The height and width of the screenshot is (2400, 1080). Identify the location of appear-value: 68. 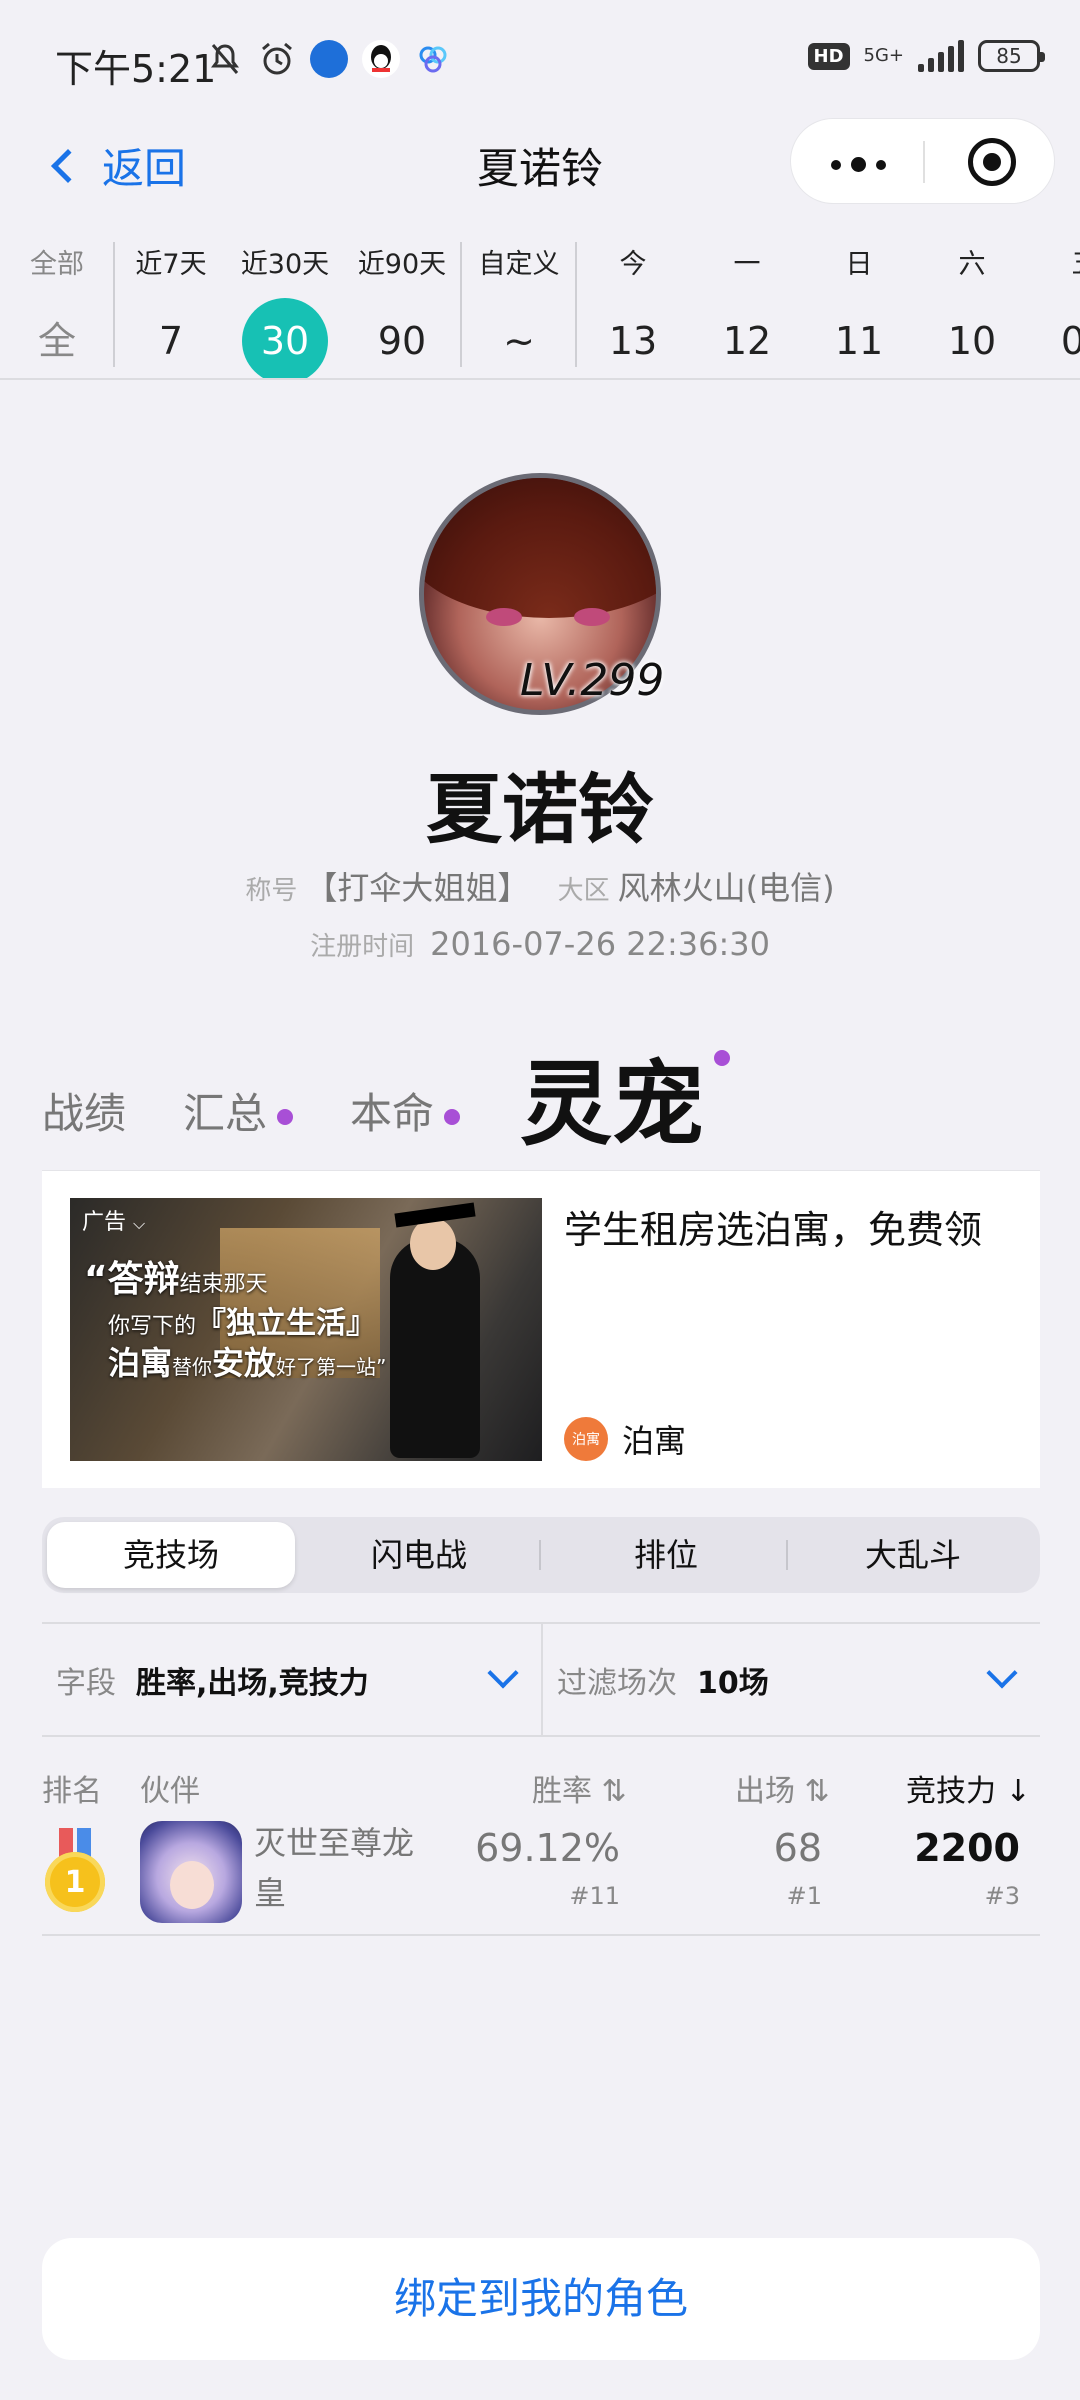
(797, 1848).